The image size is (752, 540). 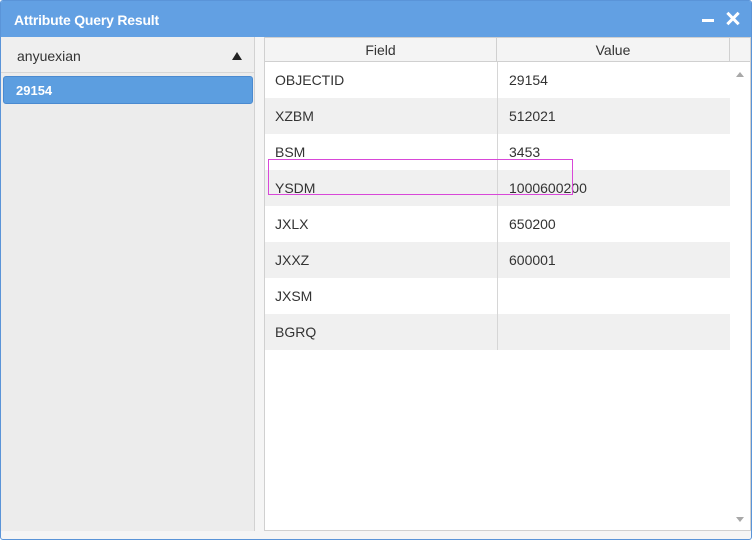 I want to click on value-cell: 29154, so click(x=613, y=80).